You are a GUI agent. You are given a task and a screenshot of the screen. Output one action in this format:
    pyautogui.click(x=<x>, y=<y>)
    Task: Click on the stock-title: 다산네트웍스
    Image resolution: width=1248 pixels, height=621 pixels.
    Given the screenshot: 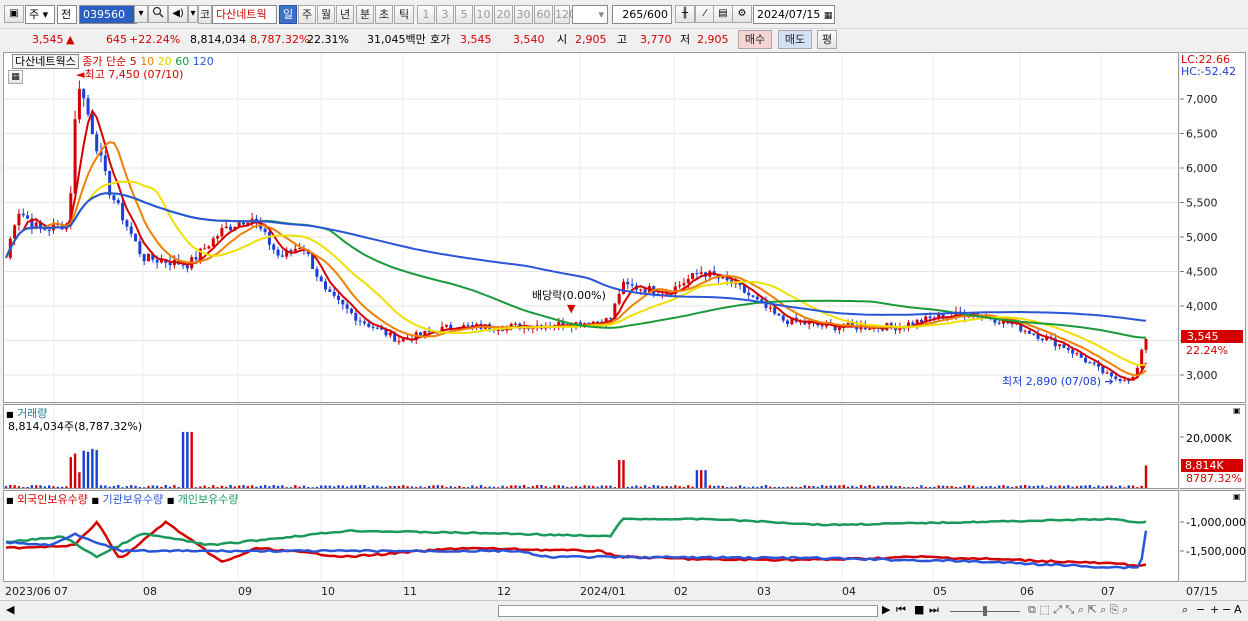 What is the action you would take?
    pyautogui.click(x=45, y=61)
    